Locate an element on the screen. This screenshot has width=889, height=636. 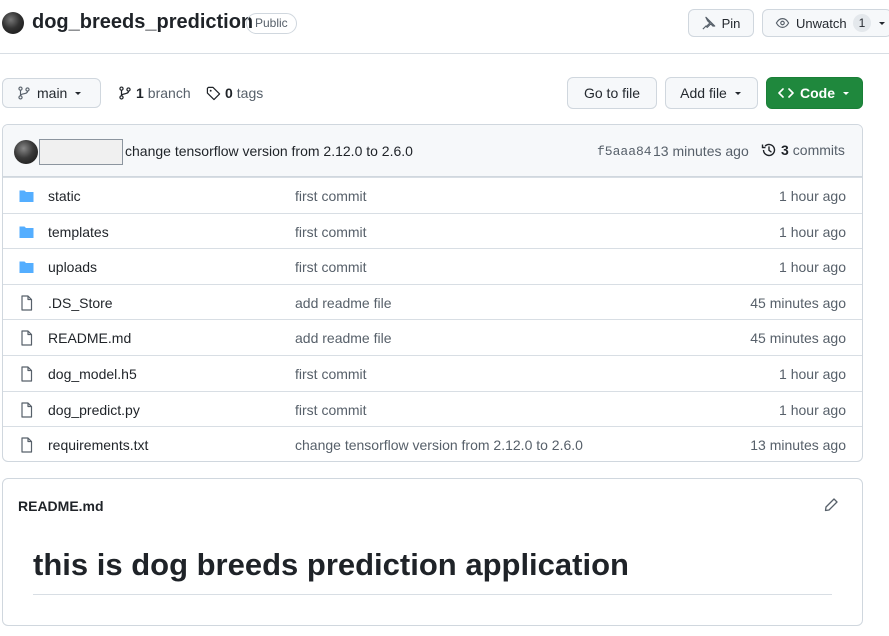
file-name: requirements.txt is located at coordinates (98, 445).